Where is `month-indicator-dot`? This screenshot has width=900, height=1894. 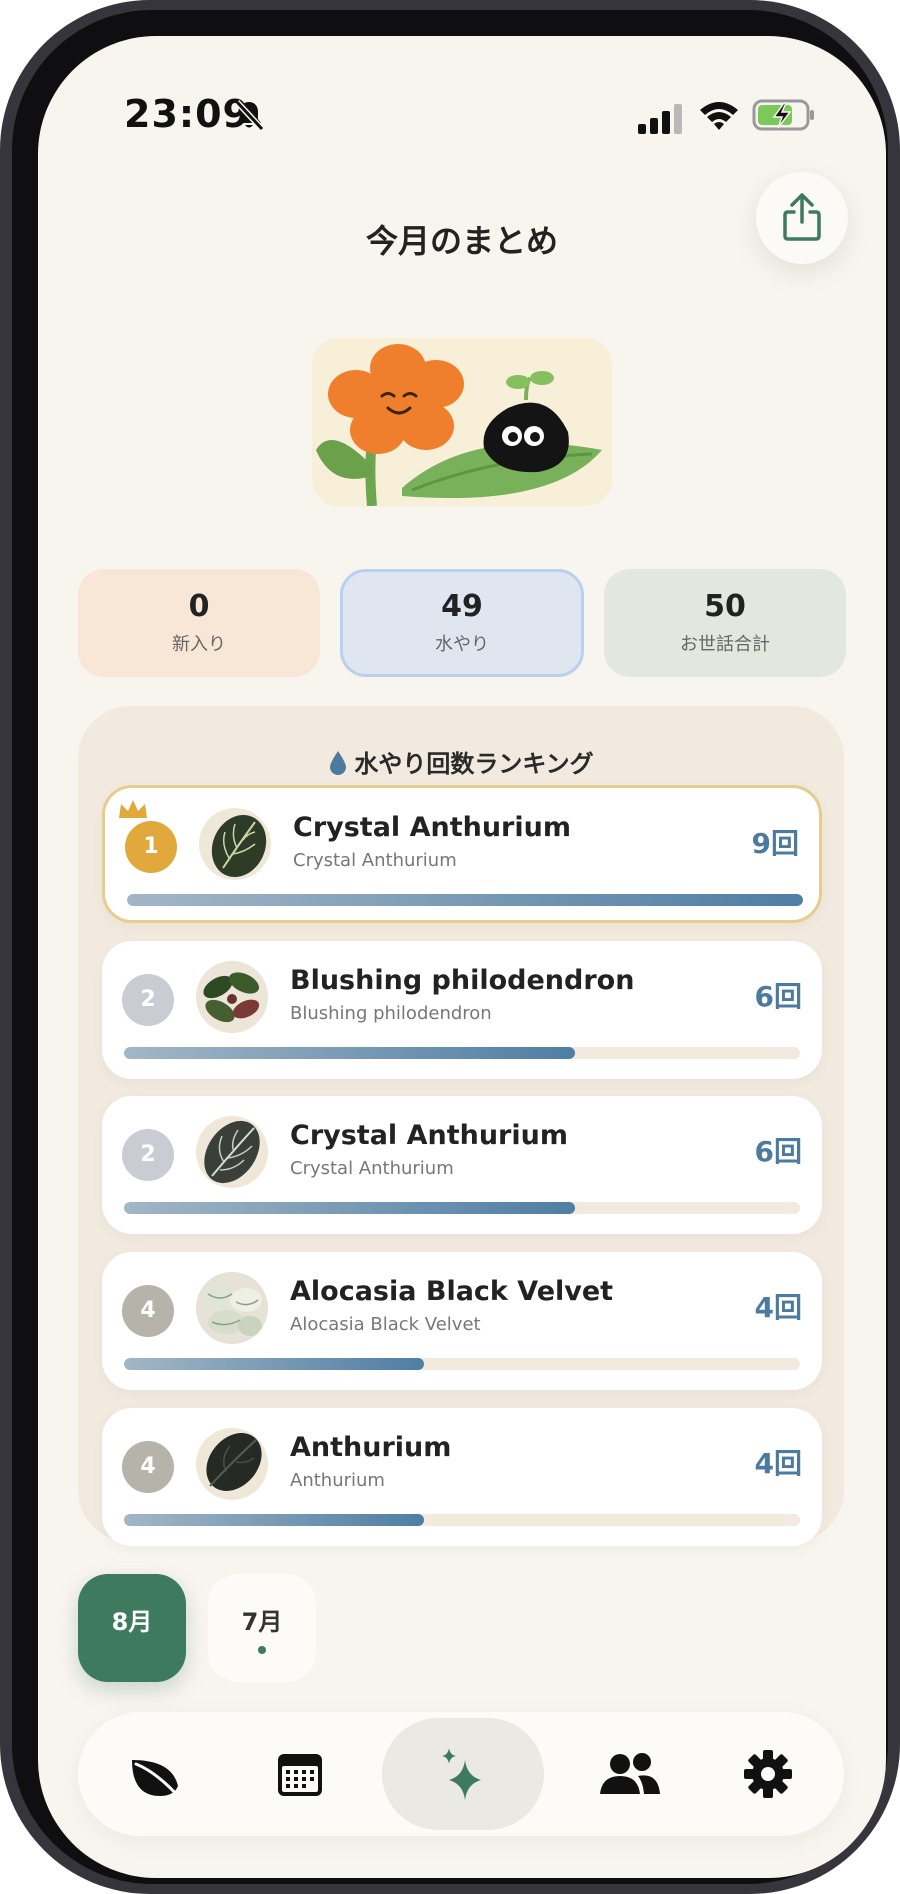 month-indicator-dot is located at coordinates (262, 1650).